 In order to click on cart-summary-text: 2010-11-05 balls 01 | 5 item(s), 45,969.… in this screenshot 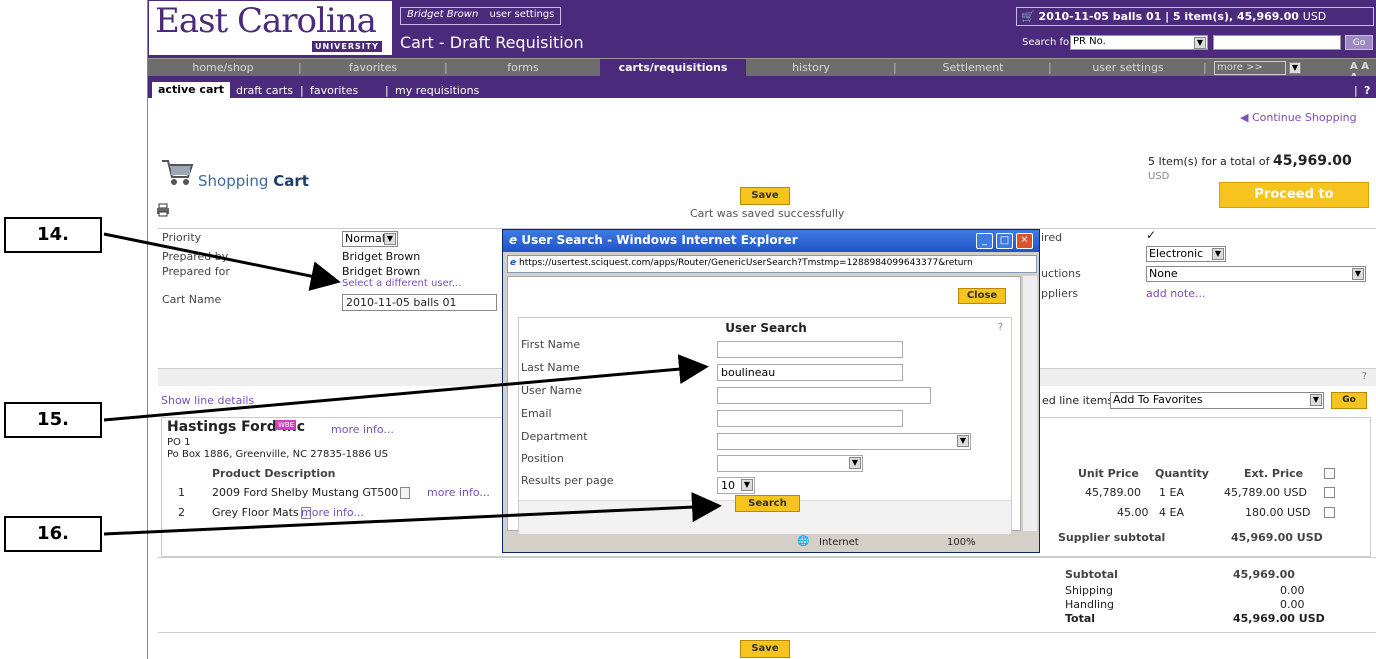, I will do `click(1168, 16)`.